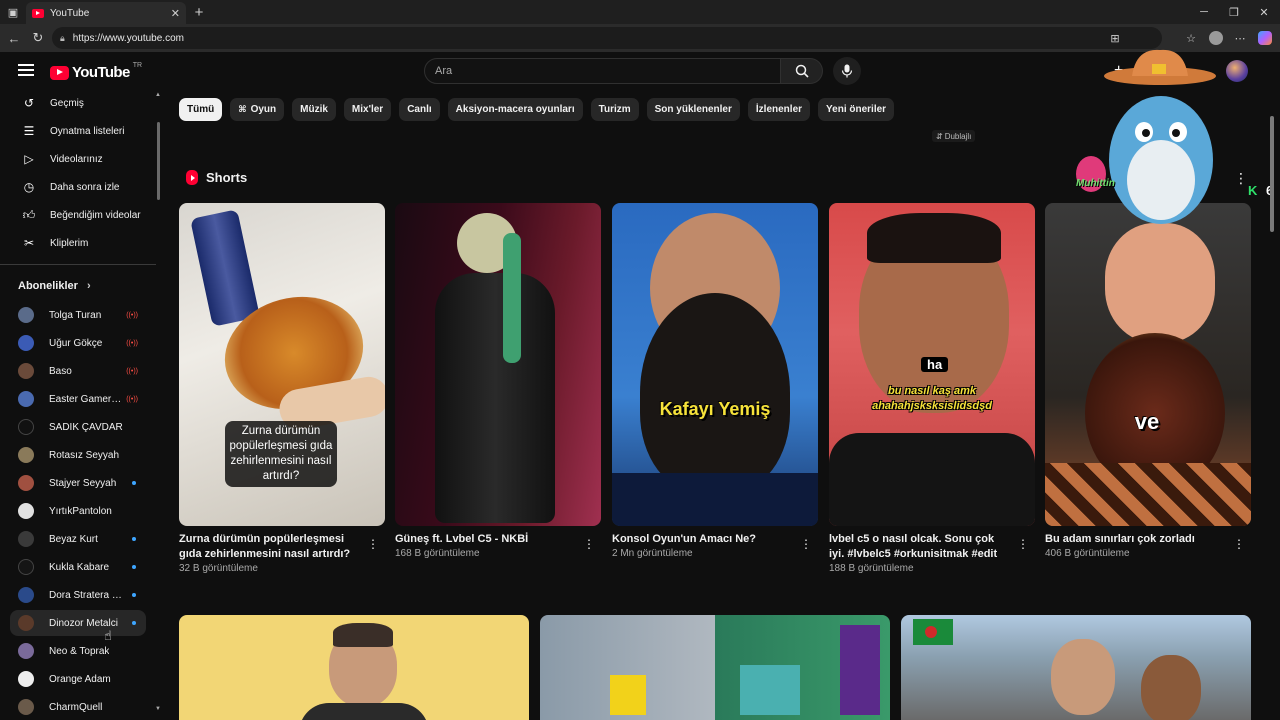 The height and width of the screenshot is (720, 1280). Describe the element at coordinates (314, 109) in the screenshot. I see `chip-music: Müzik` at that location.